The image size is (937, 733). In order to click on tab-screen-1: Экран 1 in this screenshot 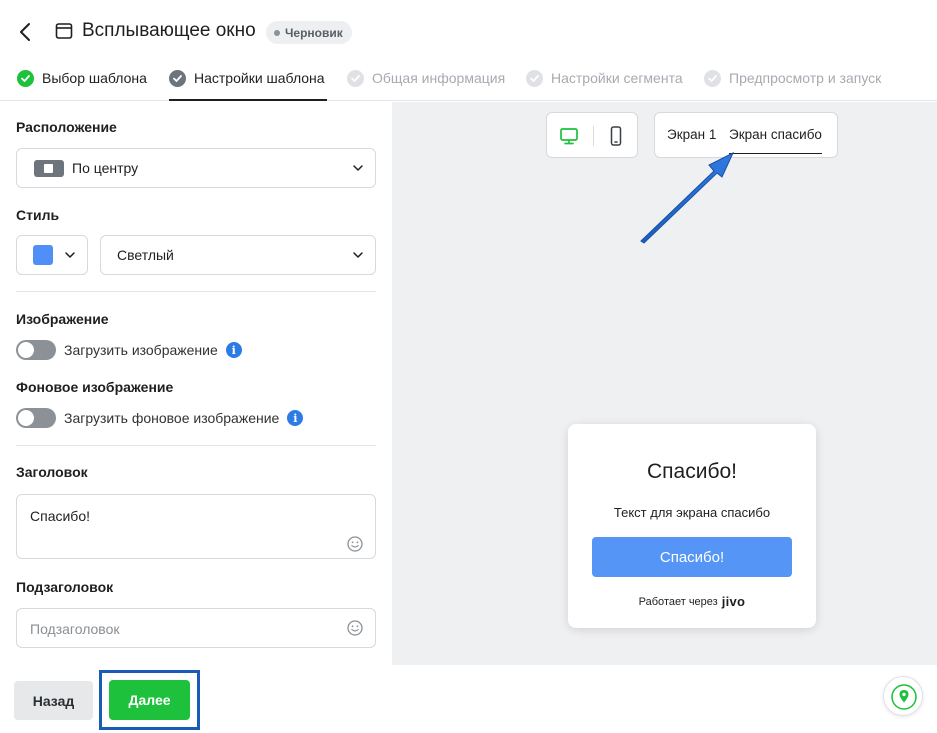, I will do `click(691, 134)`.